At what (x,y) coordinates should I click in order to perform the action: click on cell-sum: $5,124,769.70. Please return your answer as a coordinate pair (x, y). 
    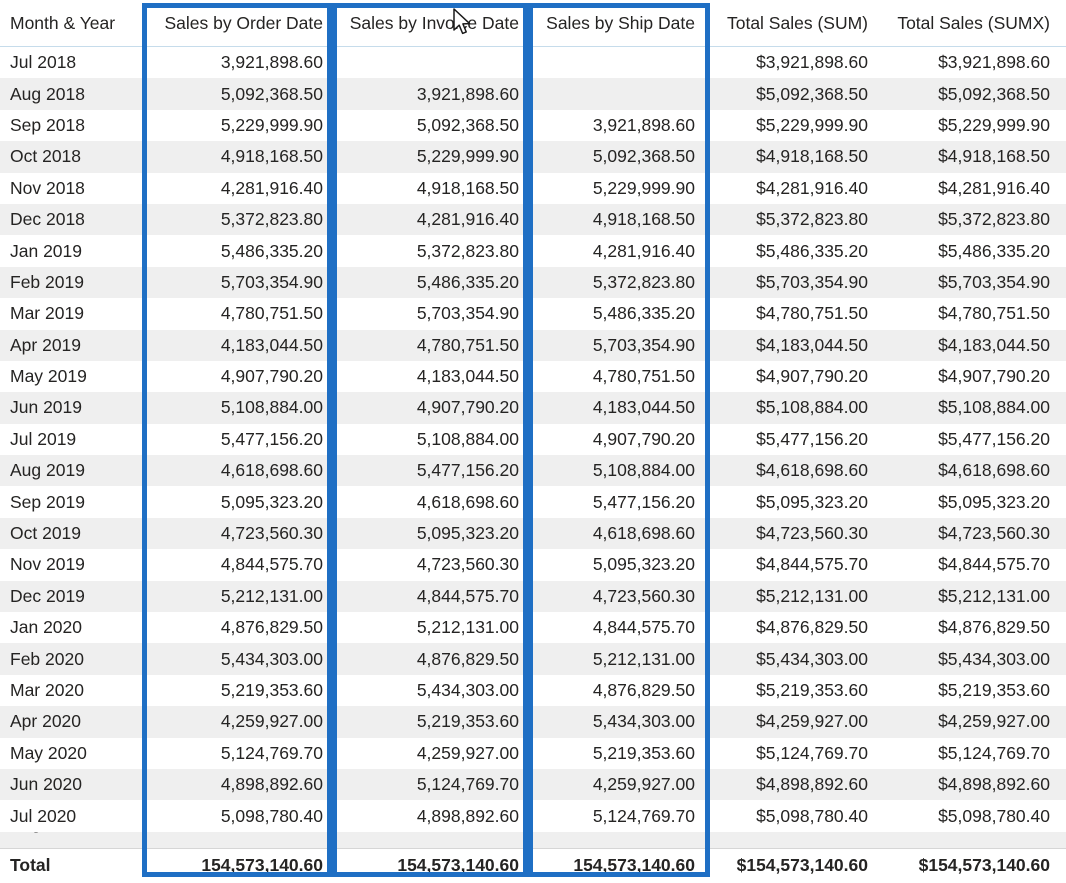
    Looking at the image, I should click on (794, 753).